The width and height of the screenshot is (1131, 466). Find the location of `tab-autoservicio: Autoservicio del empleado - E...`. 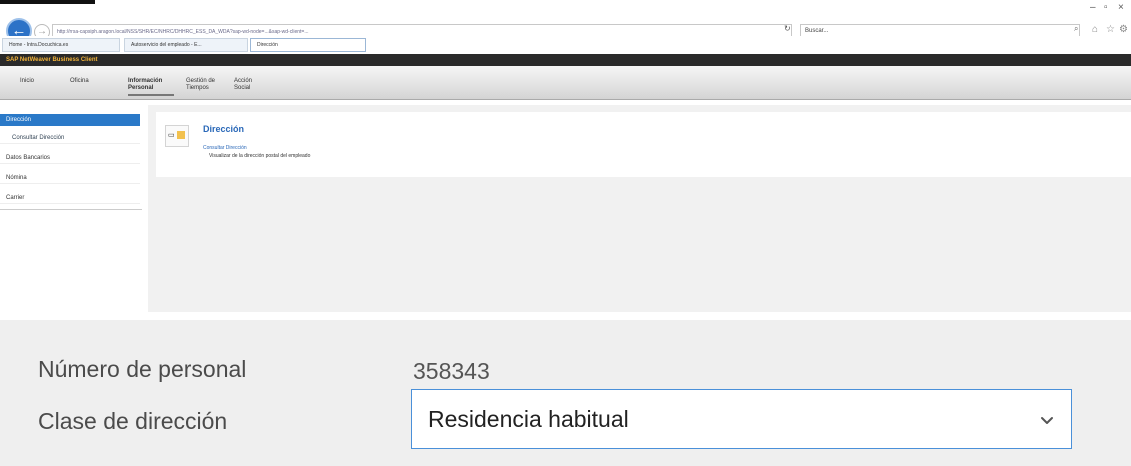

tab-autoservicio: Autoservicio del empleado - E... is located at coordinates (186, 45).